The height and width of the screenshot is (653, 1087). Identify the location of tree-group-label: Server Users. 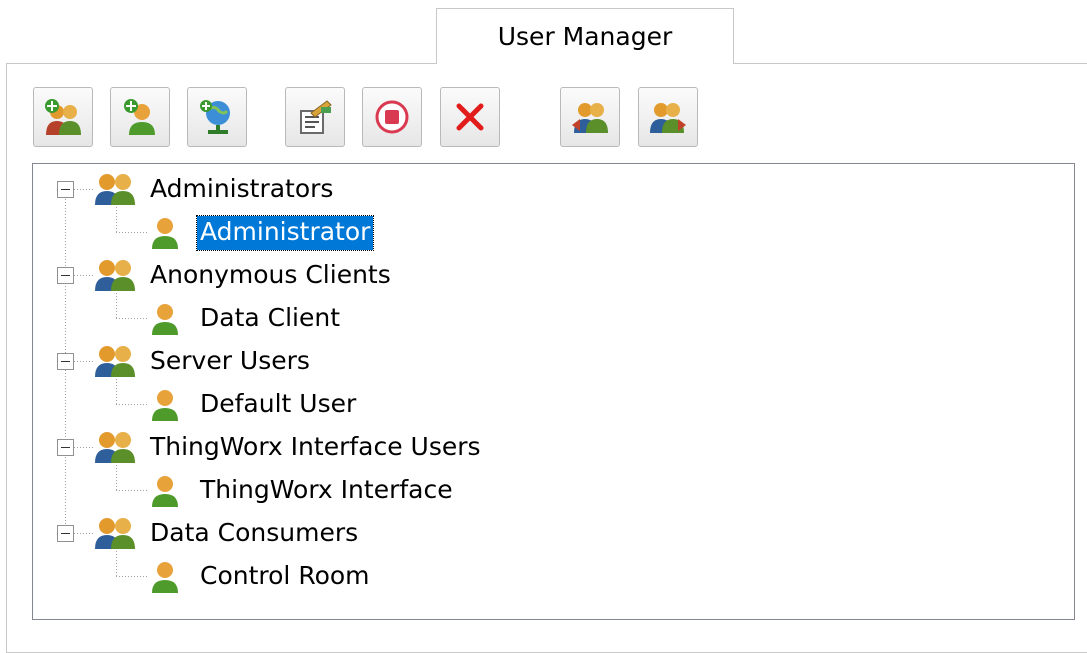
(230, 362).